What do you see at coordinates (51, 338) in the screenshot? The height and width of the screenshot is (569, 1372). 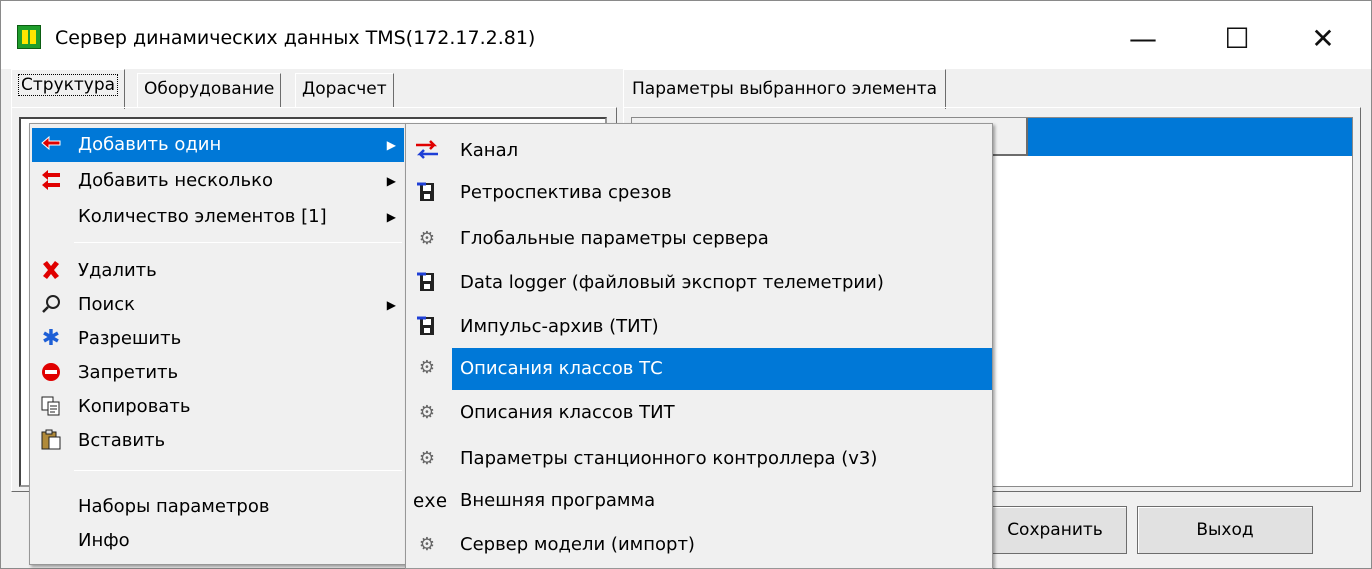 I see `blue-star-icon: ✱` at bounding box center [51, 338].